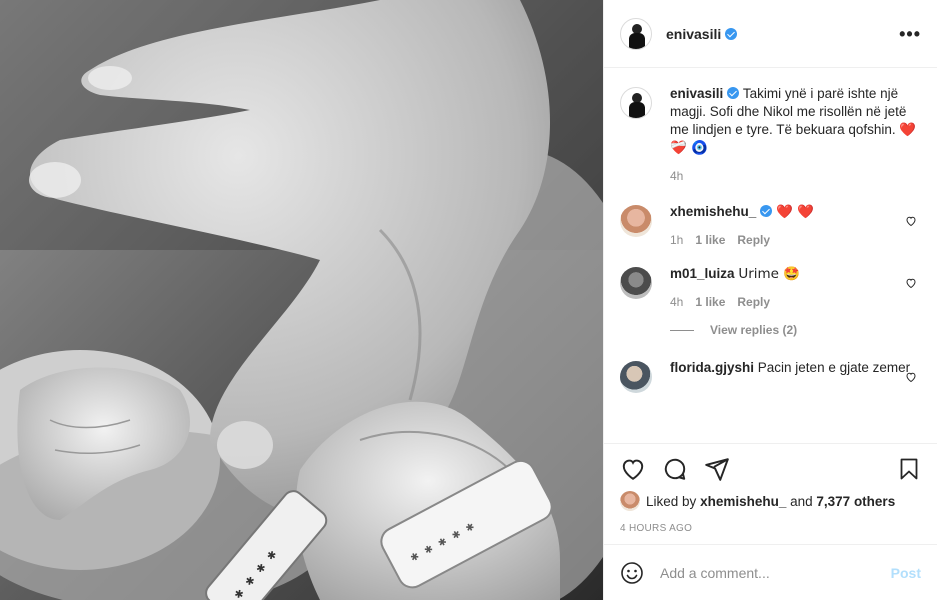 This screenshot has width=937, height=600. I want to click on view-replies-button: View replies (2), so click(795, 330).